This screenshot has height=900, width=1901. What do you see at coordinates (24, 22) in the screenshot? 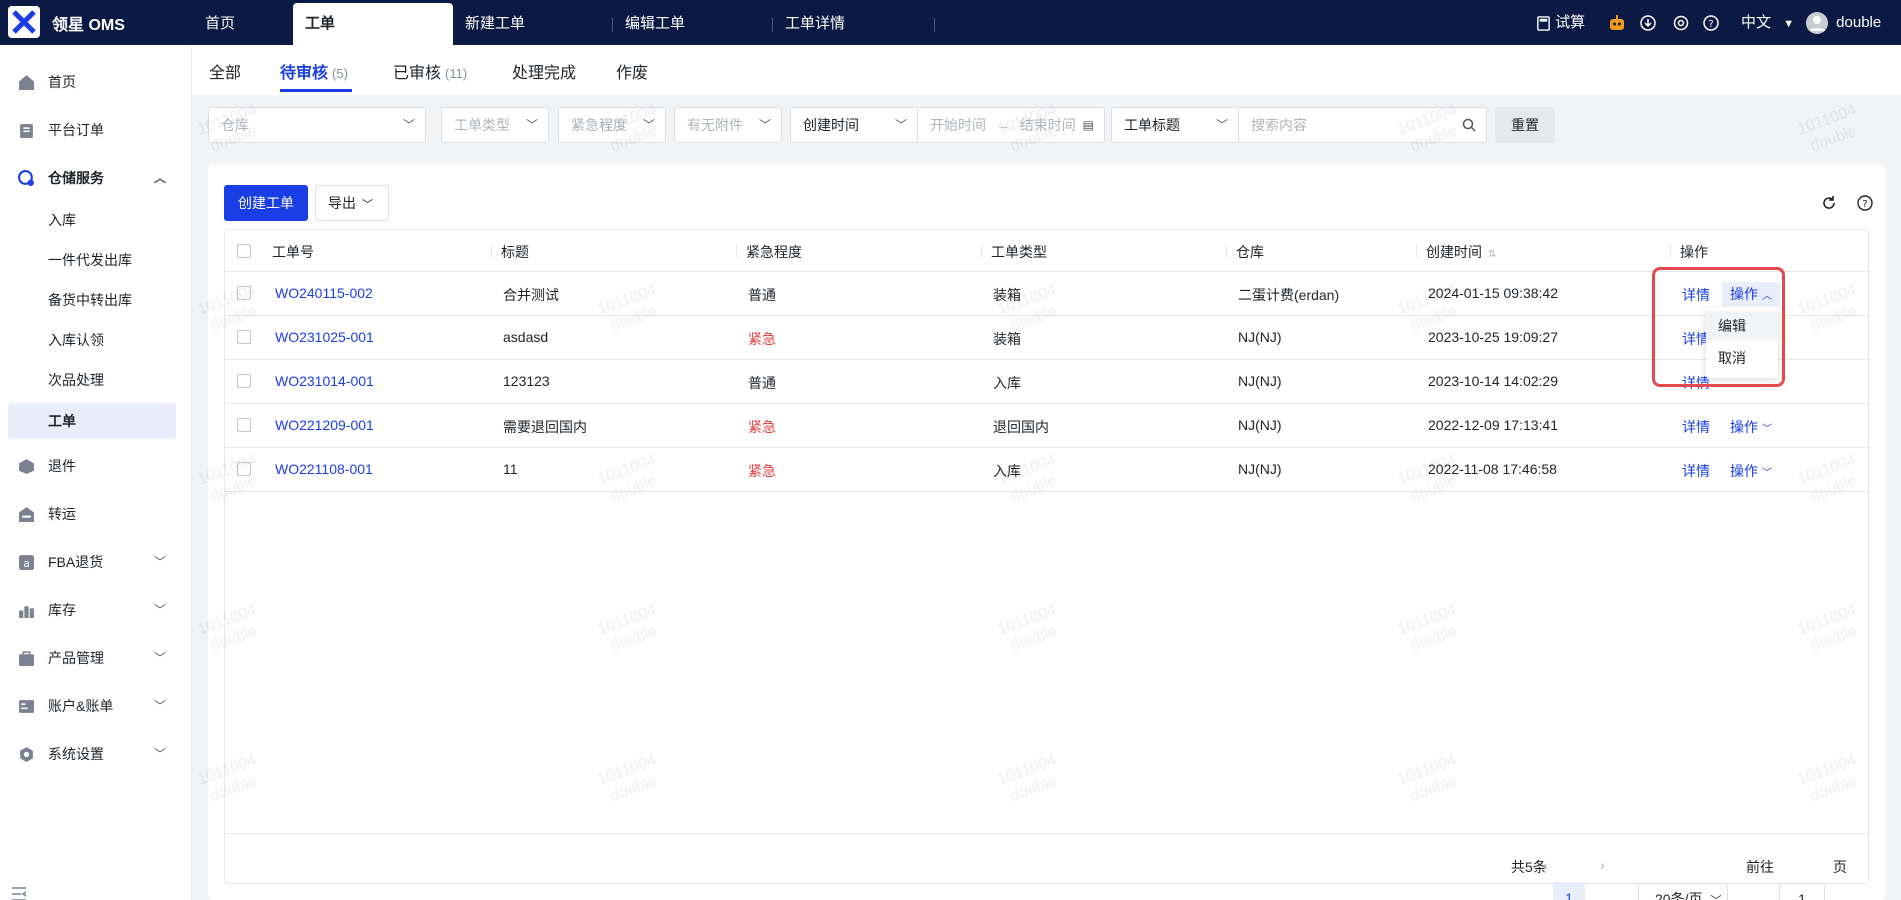
I see `app-logo` at bounding box center [24, 22].